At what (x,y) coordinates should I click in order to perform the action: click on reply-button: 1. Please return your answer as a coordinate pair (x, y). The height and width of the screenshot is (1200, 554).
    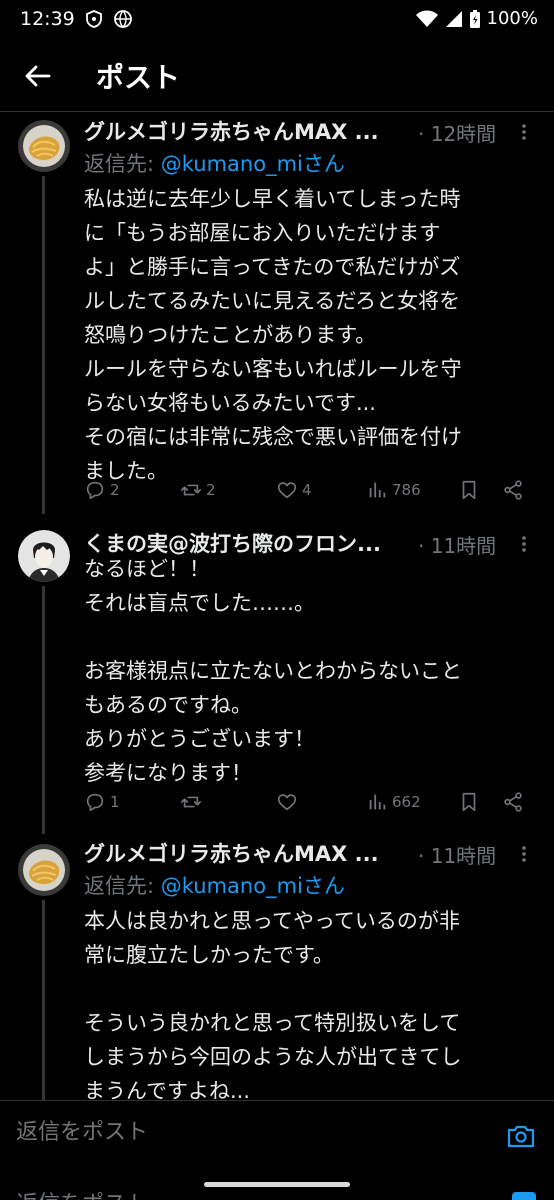
    Looking at the image, I should click on (102, 802).